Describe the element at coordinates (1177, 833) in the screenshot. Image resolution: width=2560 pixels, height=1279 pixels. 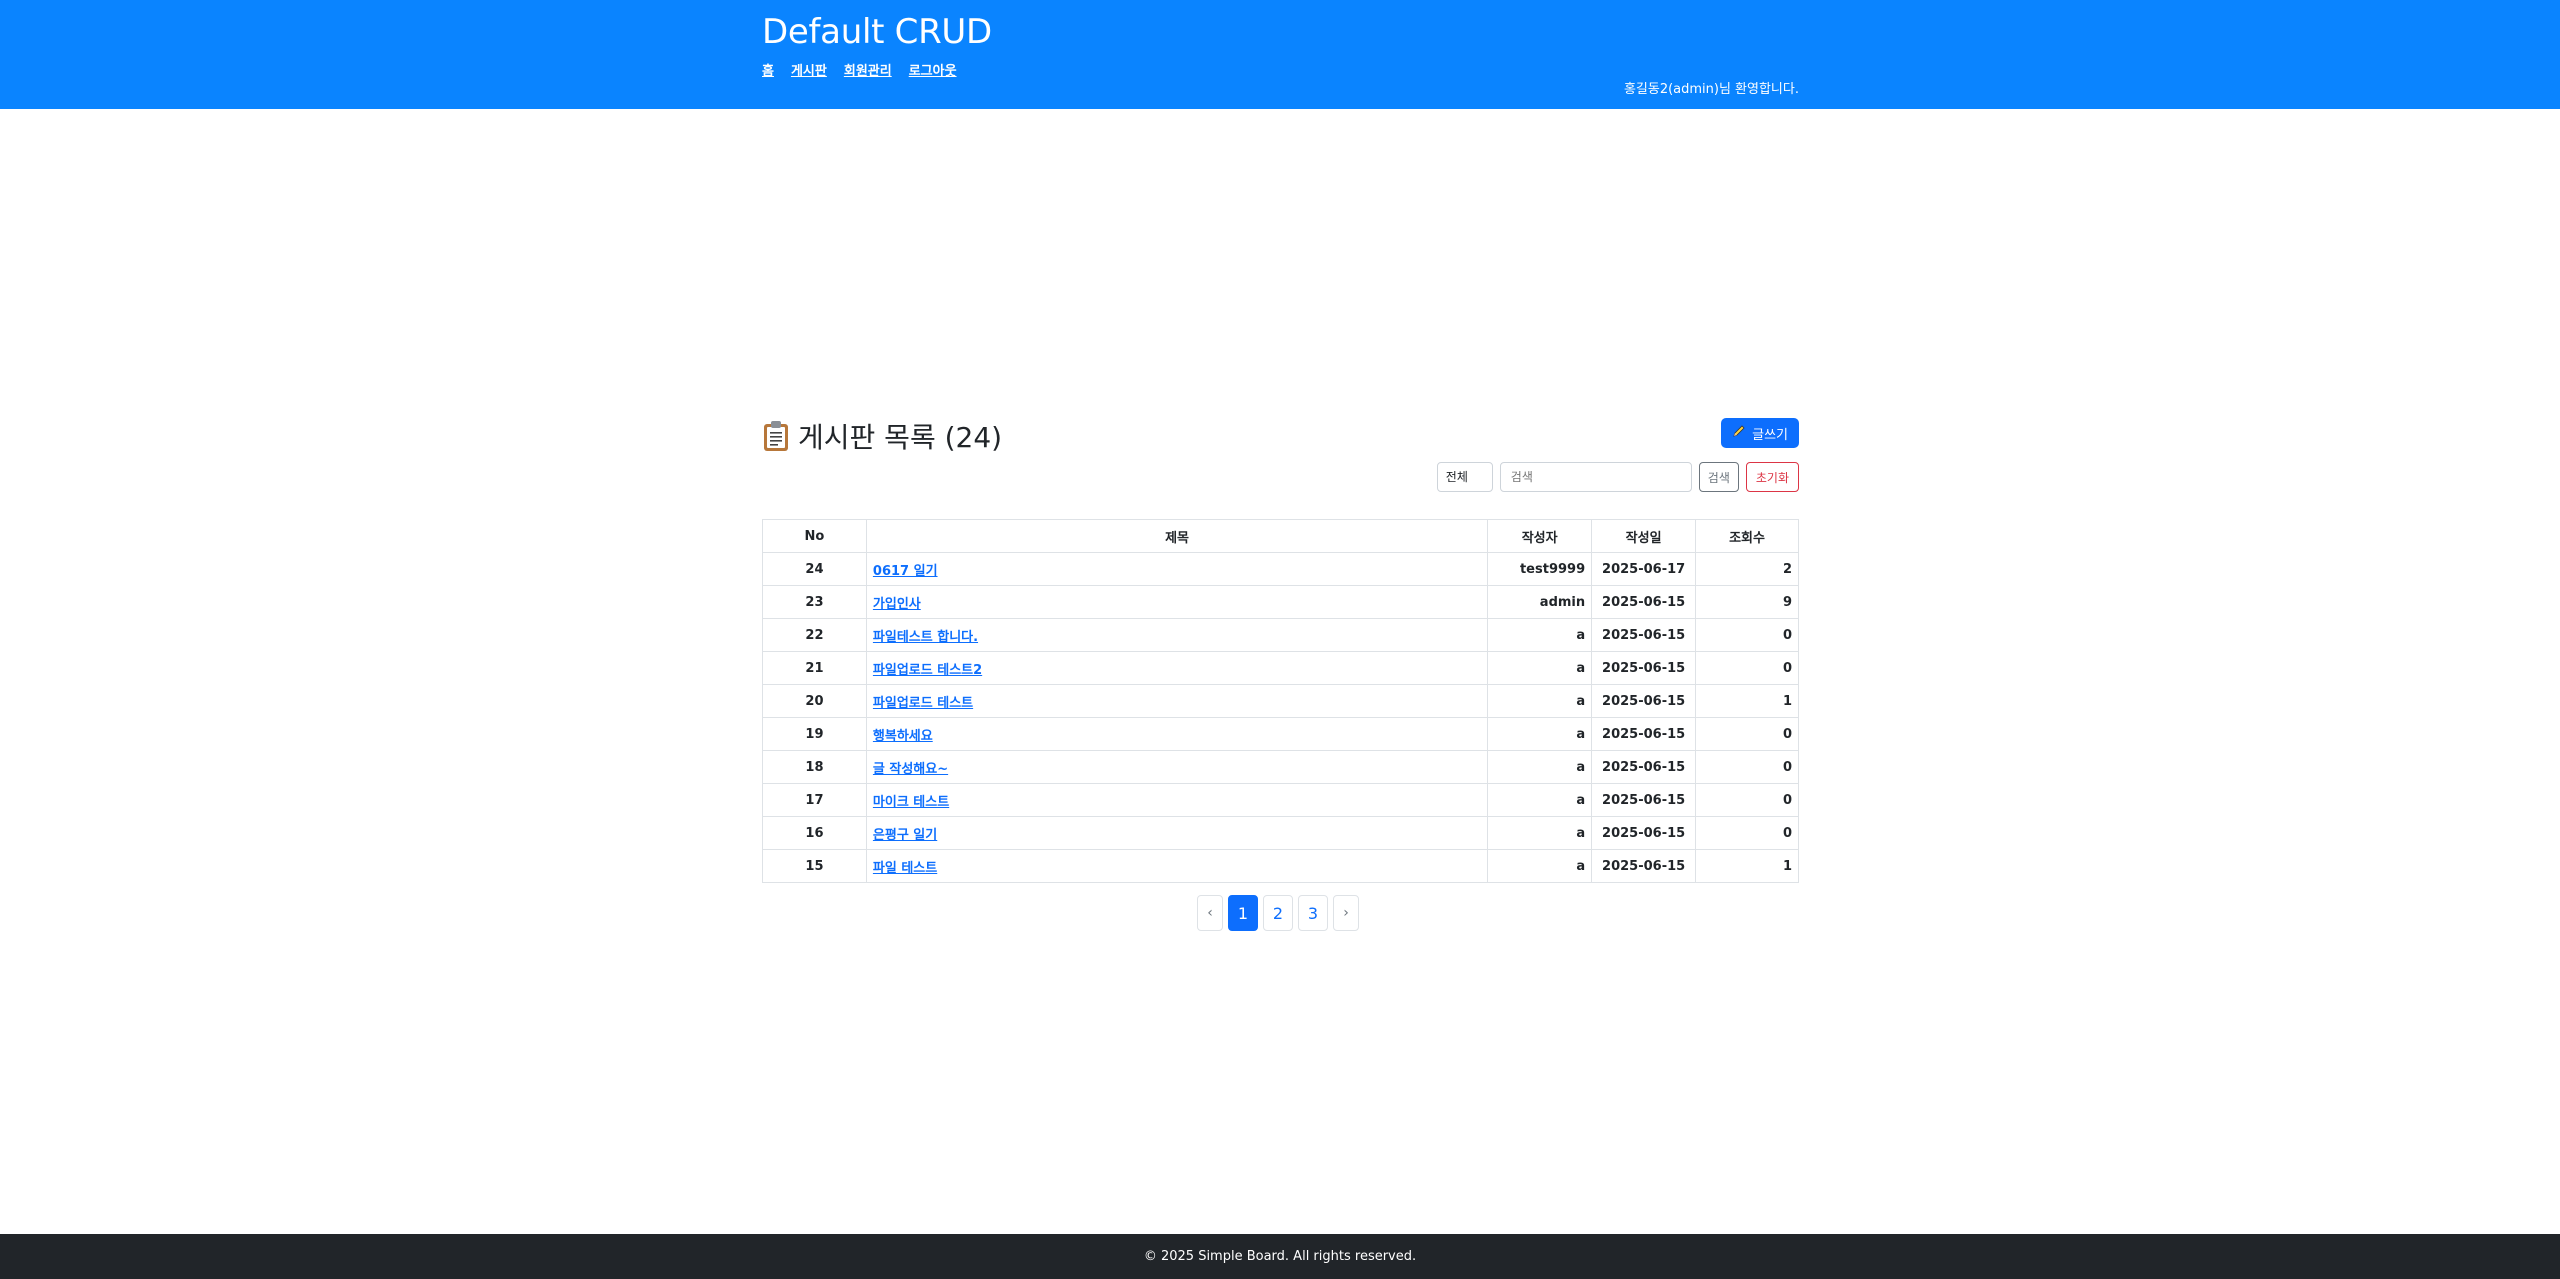
I see `post-title-cell: 은평구 일기` at that location.